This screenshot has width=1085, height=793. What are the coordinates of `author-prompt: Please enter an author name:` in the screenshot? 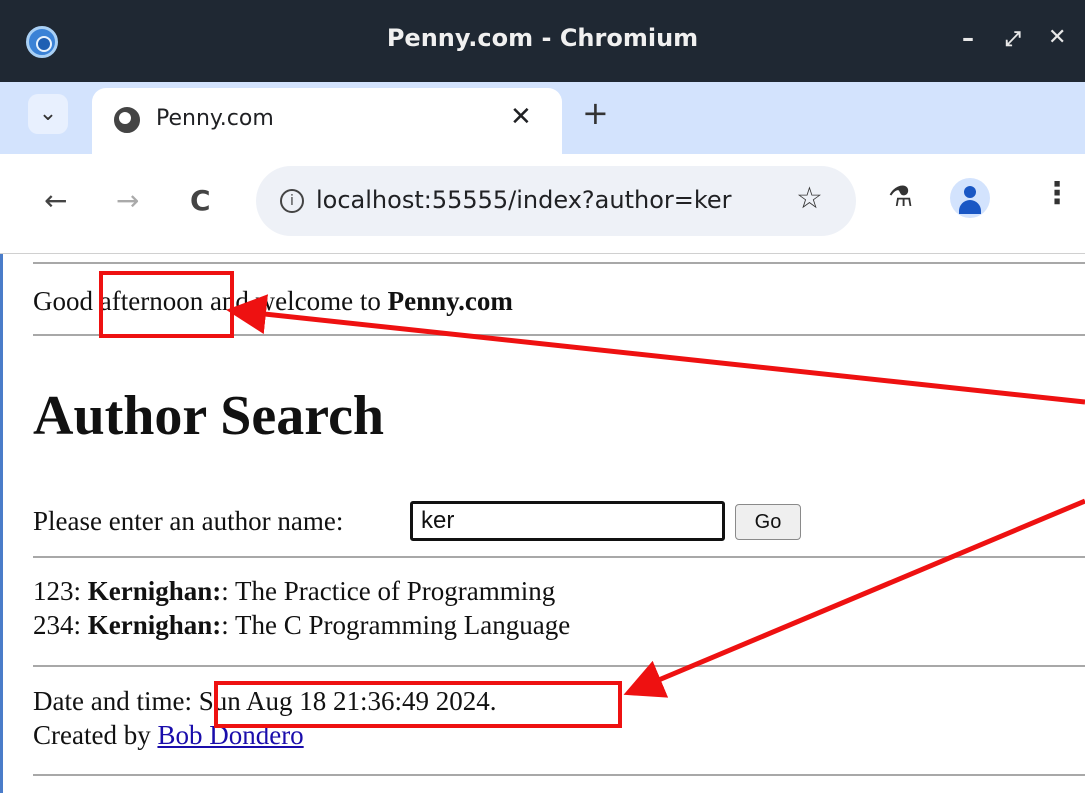 It's located at (188, 521).